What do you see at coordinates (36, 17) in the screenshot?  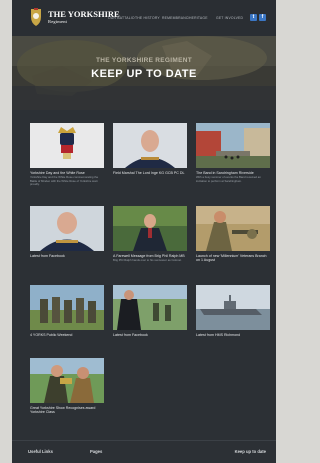 I see `regimental-badge-icon` at bounding box center [36, 17].